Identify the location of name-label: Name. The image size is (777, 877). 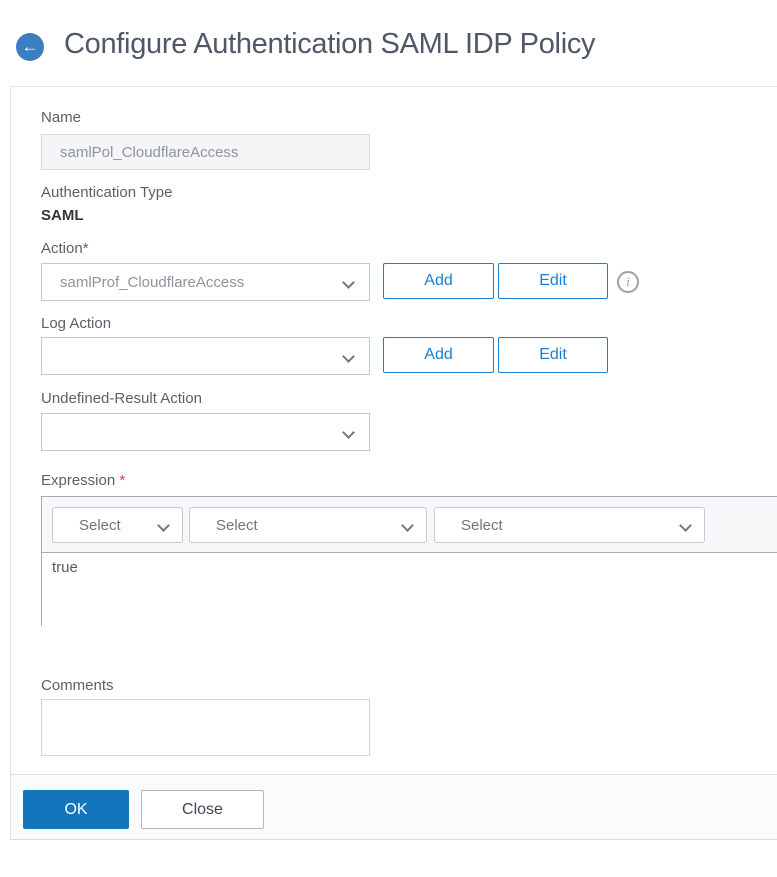
(61, 117).